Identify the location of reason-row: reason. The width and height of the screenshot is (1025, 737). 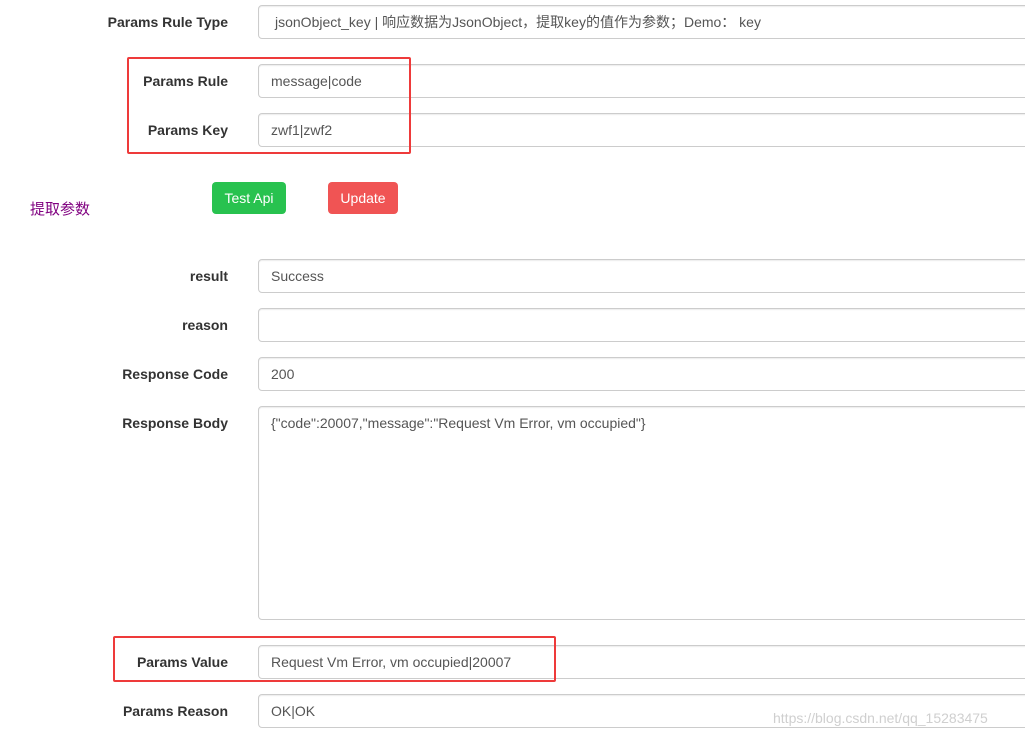
(512, 325).